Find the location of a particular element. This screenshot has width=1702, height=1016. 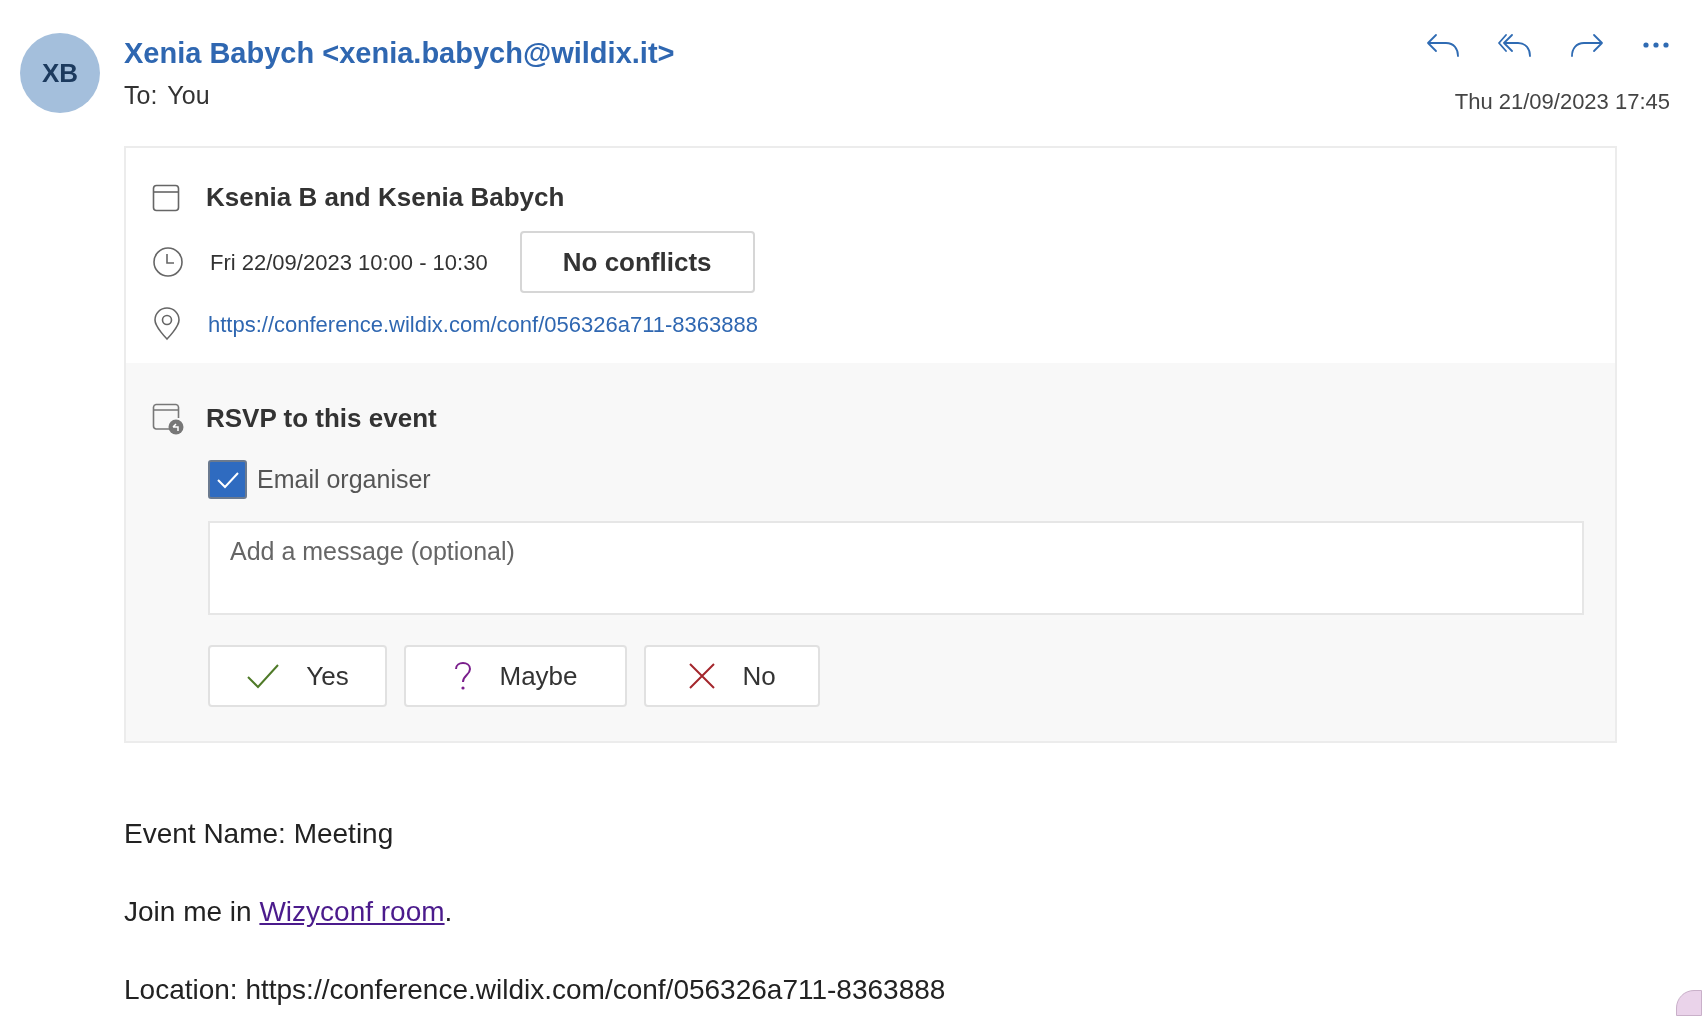

recipient: You is located at coordinates (188, 95).